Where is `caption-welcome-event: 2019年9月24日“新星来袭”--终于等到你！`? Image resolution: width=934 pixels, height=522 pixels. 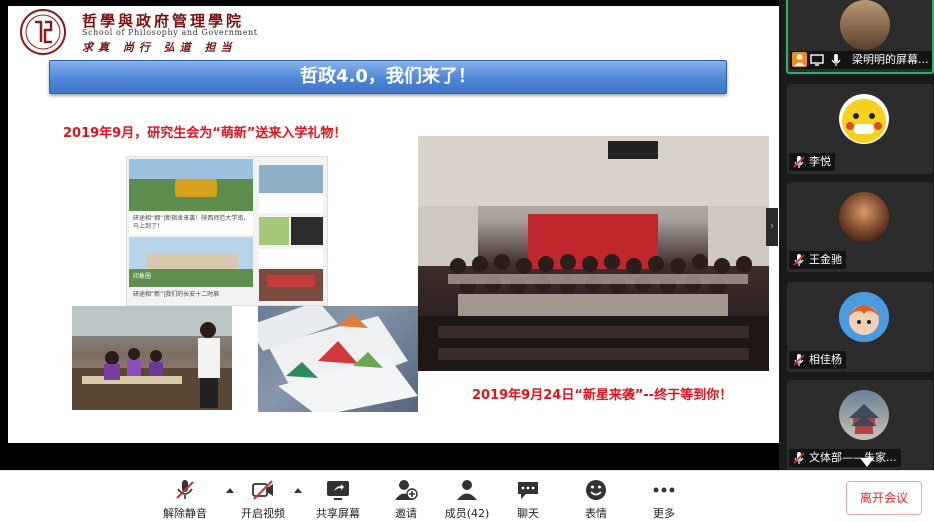 caption-welcome-event: 2019年9月24日“新星来袭”--终于等到你！ is located at coordinates (602, 395).